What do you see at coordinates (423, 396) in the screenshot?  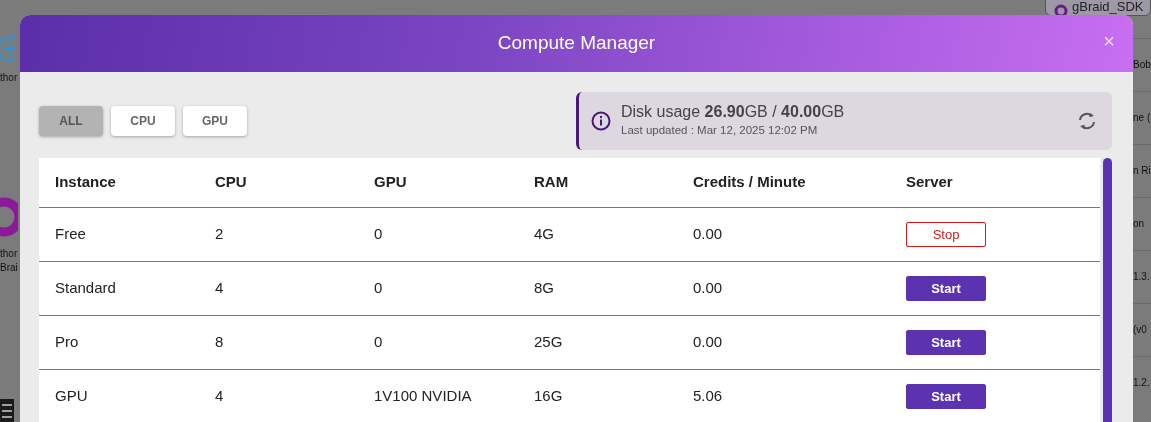 I see `table-cell-text: 1V100 NVIDIA` at bounding box center [423, 396].